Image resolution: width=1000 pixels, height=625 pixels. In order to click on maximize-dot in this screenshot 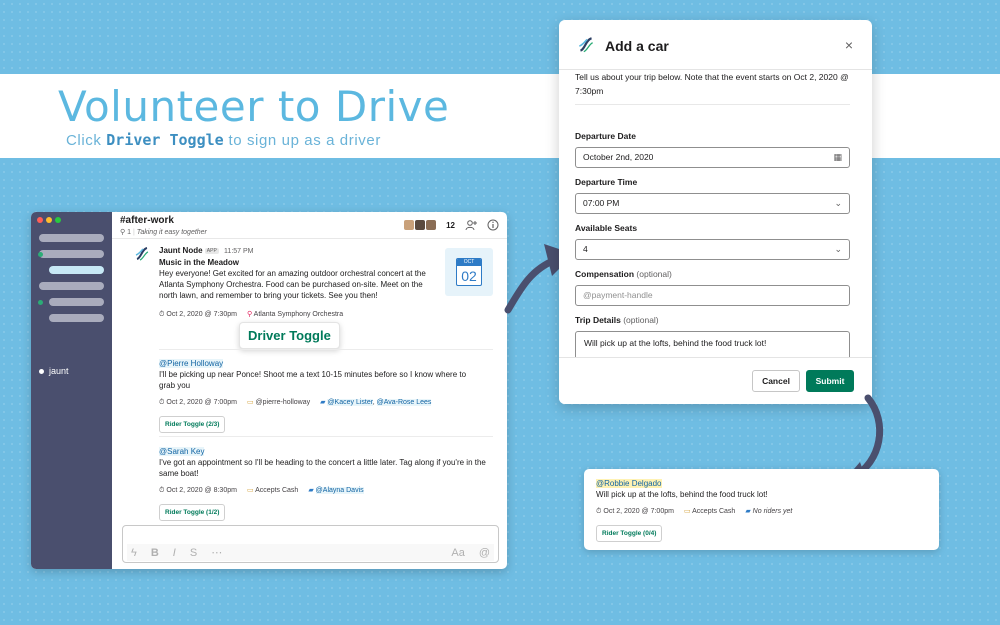, I will do `click(58, 220)`.